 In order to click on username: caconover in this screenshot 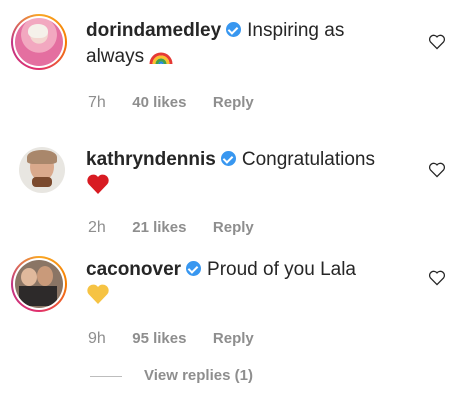, I will do `click(133, 269)`.